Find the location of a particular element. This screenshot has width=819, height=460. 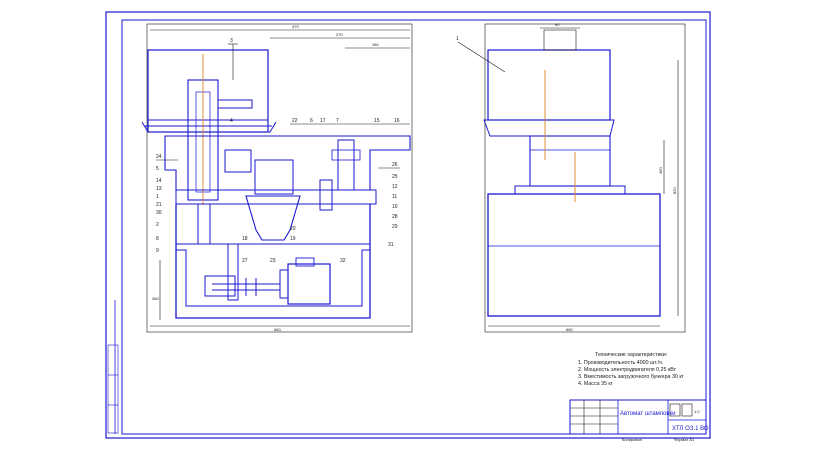

callout-13: 13 is located at coordinates (159, 189).